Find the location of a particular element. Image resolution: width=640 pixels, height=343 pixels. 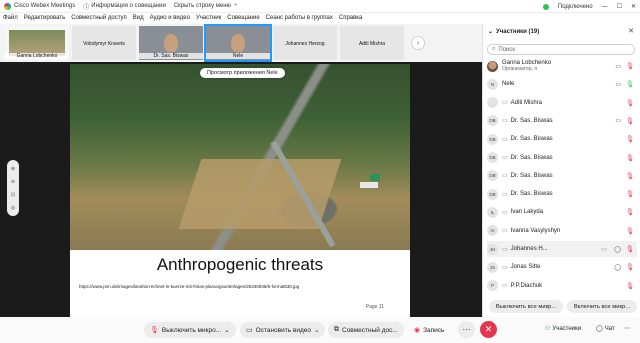

participant-search-input: ⌕ Поиск is located at coordinates (561, 49).